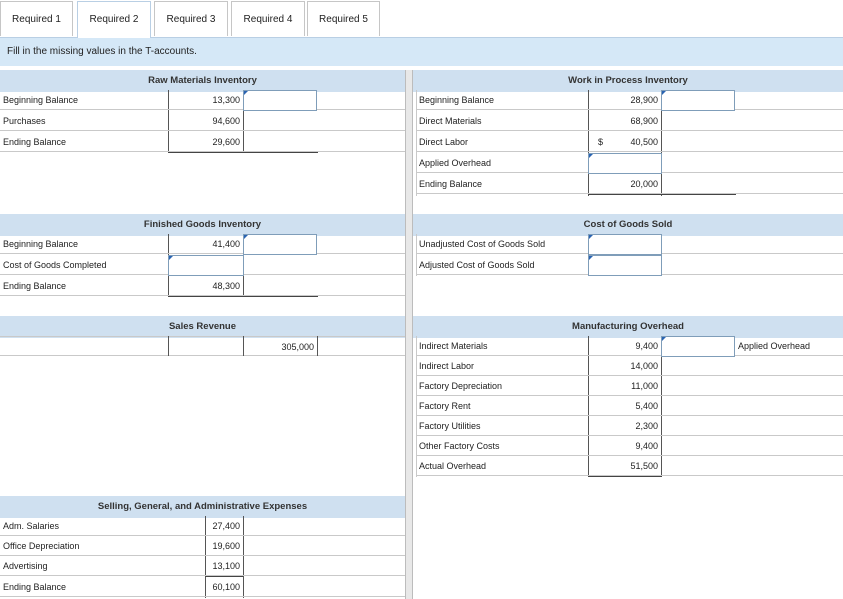 This screenshot has height=599, width=843. Describe the element at coordinates (280, 100) in the screenshot. I see `rm-credit-input` at that location.